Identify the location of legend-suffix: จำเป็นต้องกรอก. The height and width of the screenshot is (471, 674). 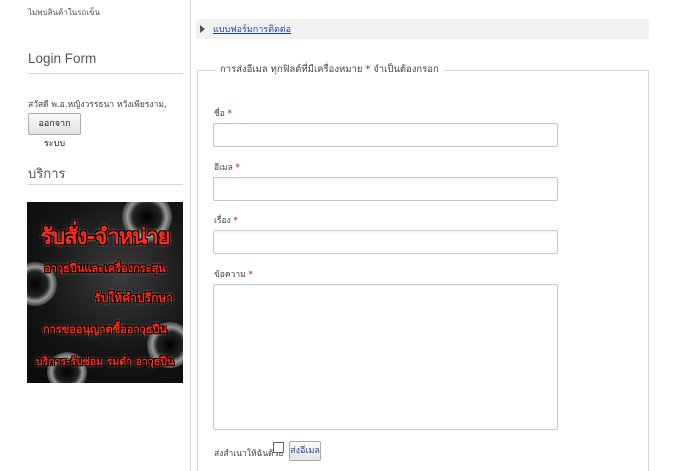
(404, 69).